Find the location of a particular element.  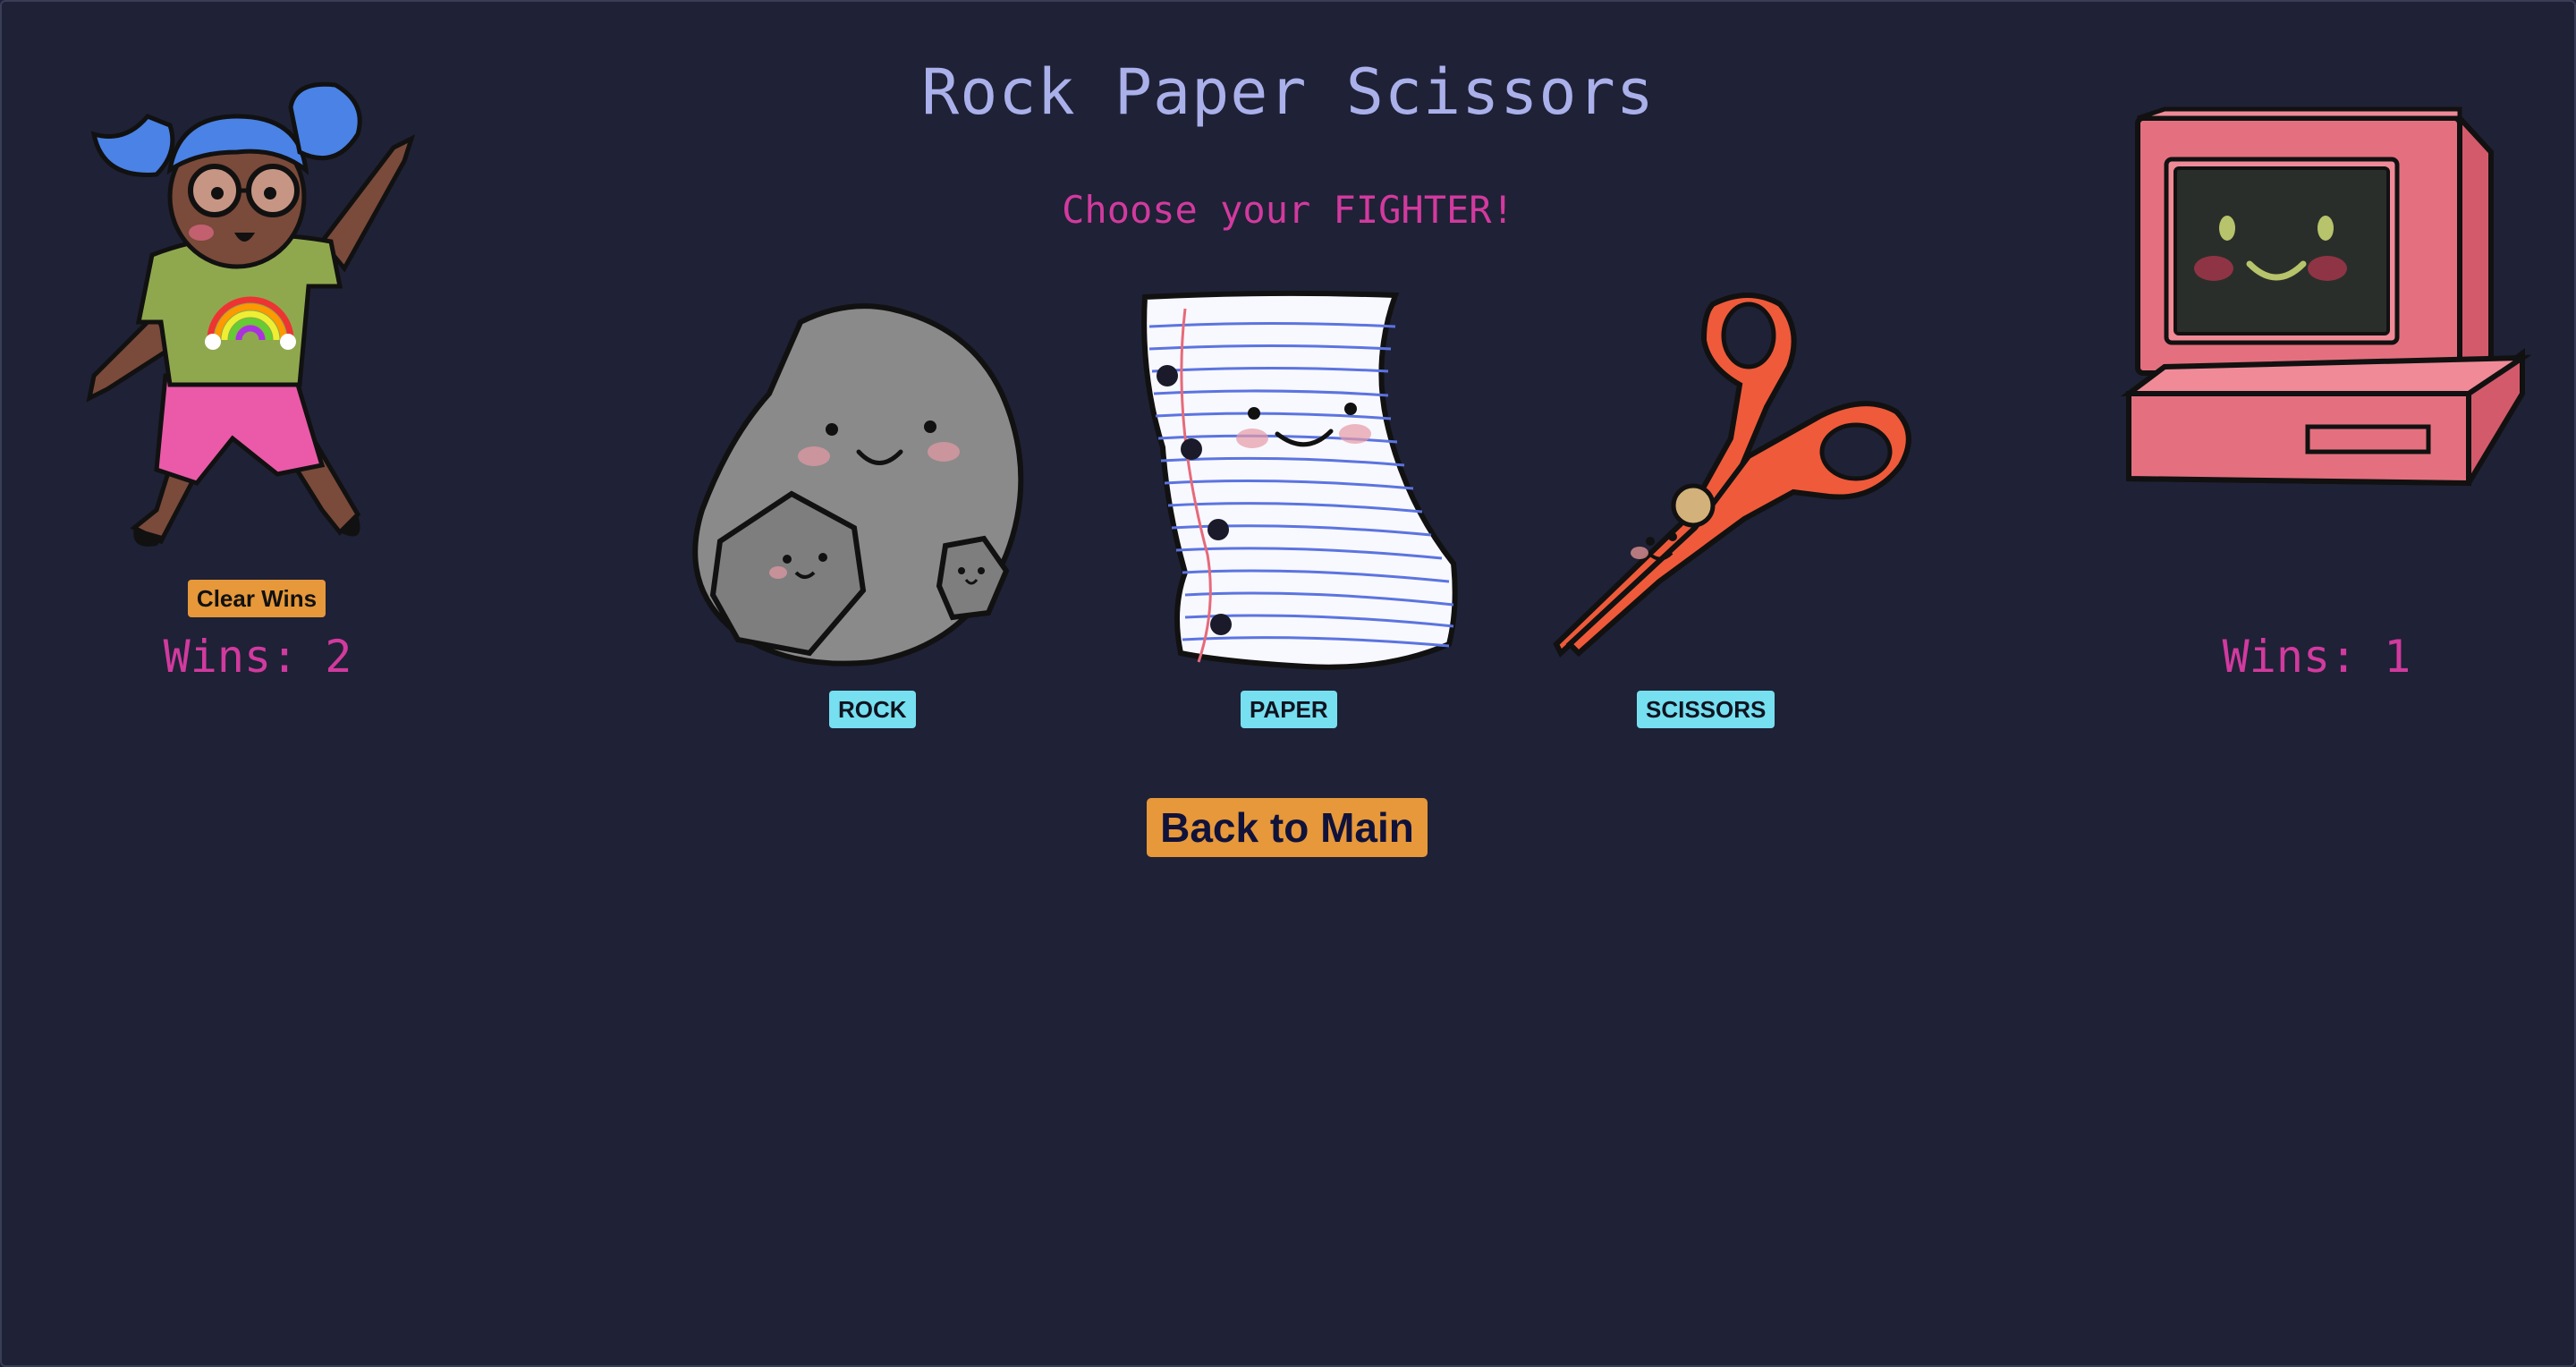

clear-wins-button: Clear Wins is located at coordinates (257, 598).